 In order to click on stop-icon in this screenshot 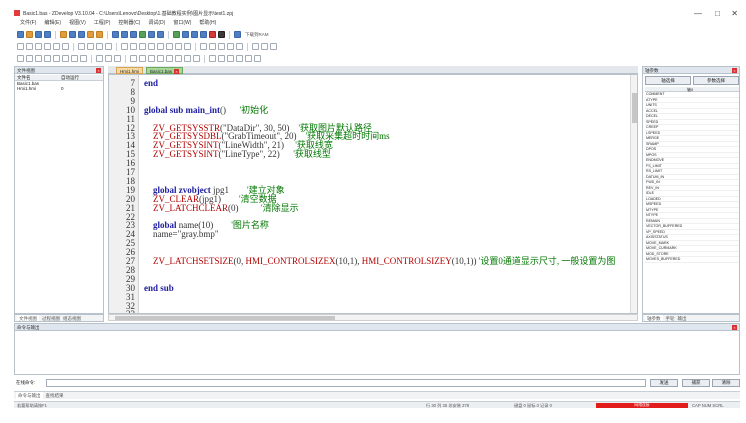, I will do `click(212, 34)`.